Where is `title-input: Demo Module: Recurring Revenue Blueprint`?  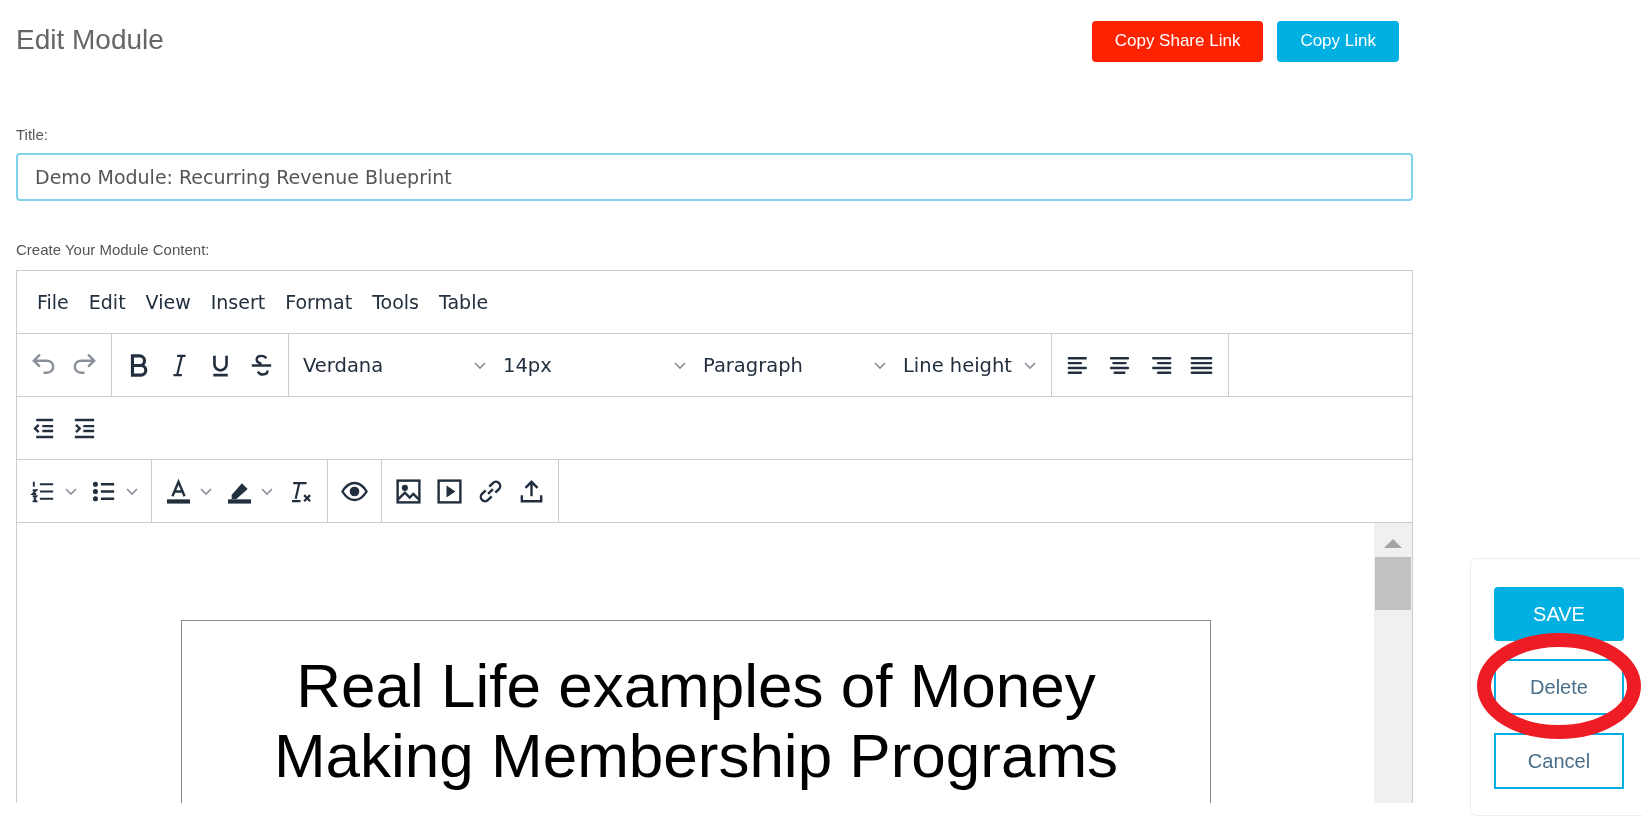
title-input: Demo Module: Recurring Revenue Blueprint is located at coordinates (714, 177).